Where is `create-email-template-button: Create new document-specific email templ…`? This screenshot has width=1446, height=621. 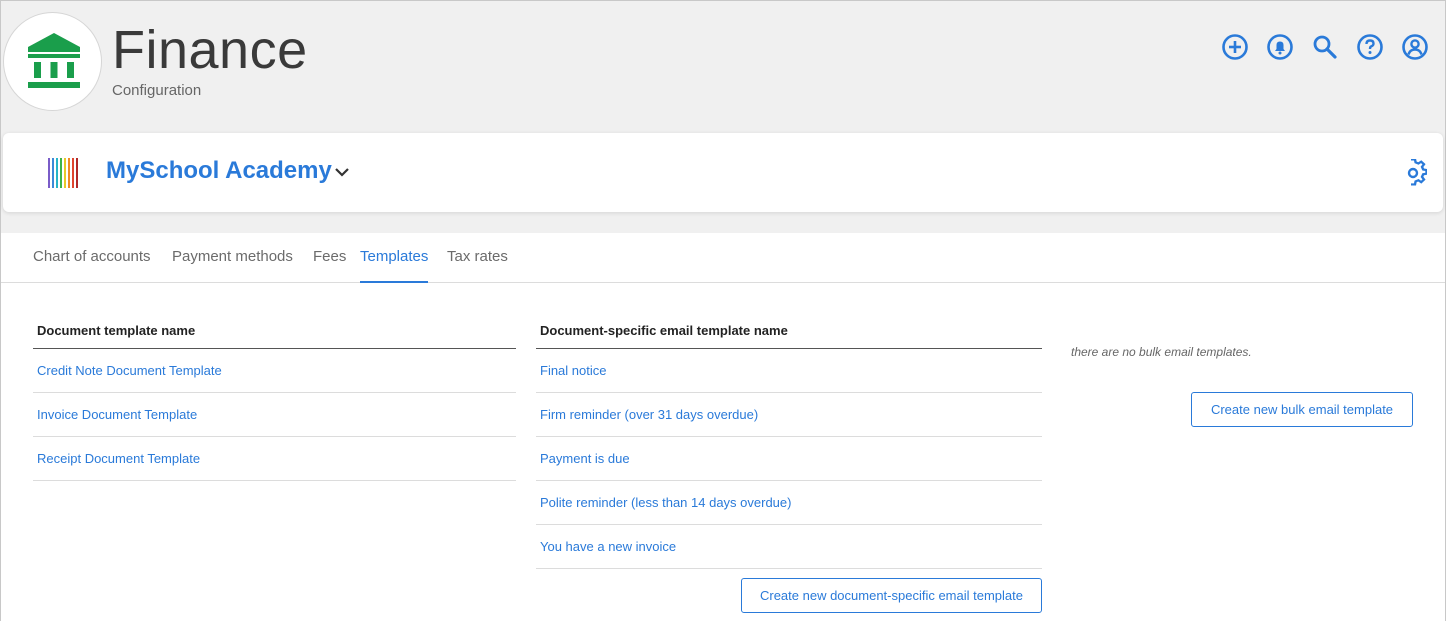
create-email-template-button: Create new document-specific email templ… is located at coordinates (891, 595).